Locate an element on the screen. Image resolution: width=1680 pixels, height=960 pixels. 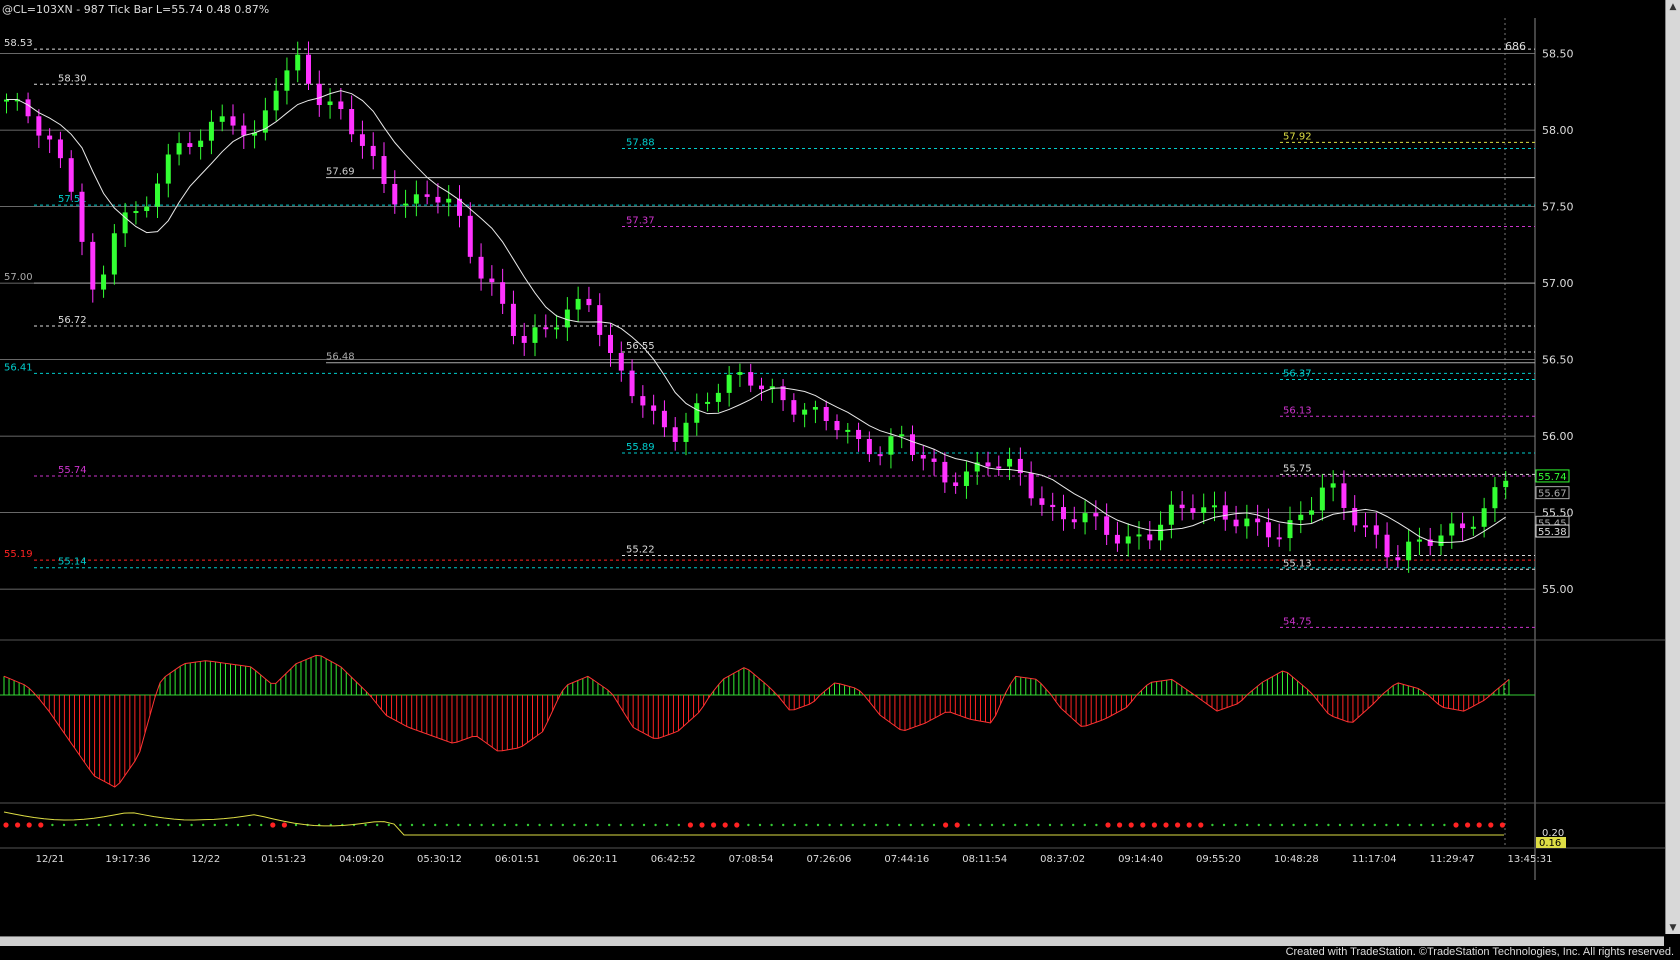
x-tick-label: 19:17:36 is located at coordinates (127, 859).